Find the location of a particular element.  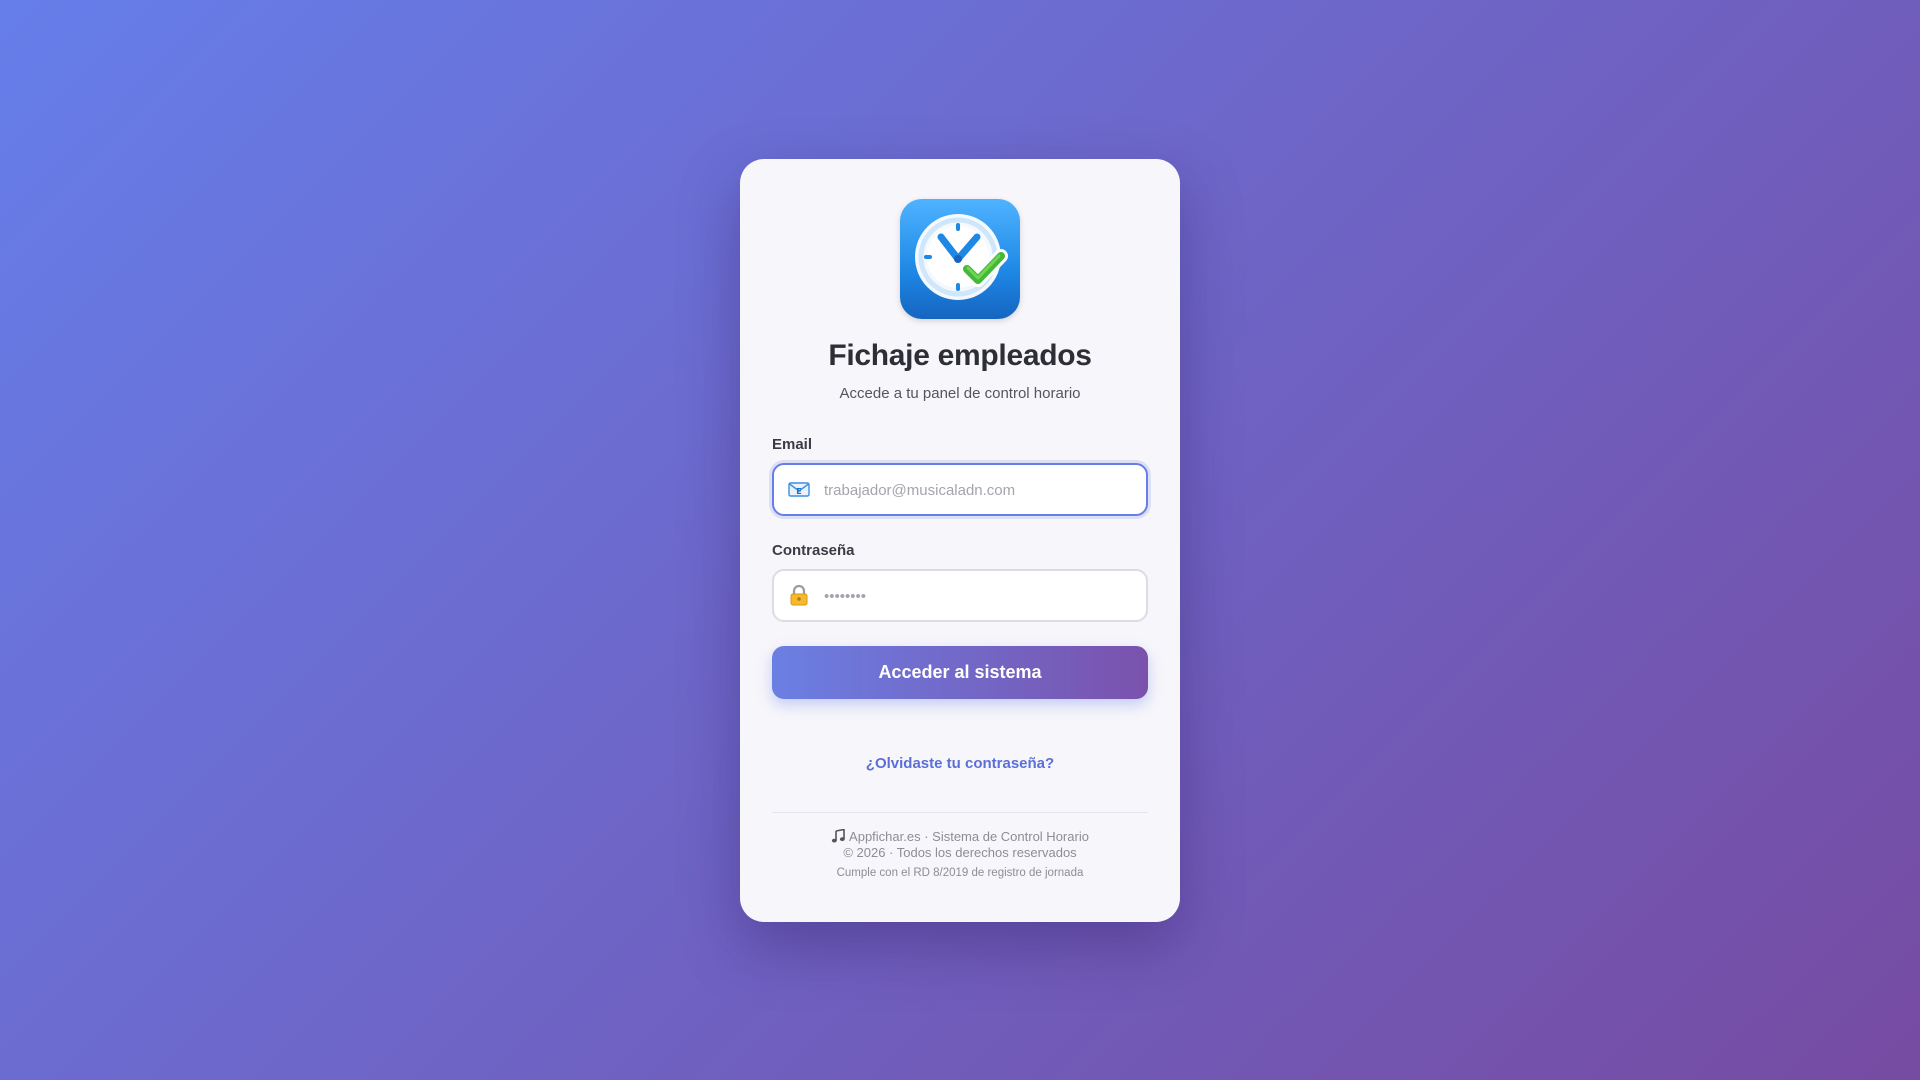

clock-check-icon is located at coordinates (960, 259).